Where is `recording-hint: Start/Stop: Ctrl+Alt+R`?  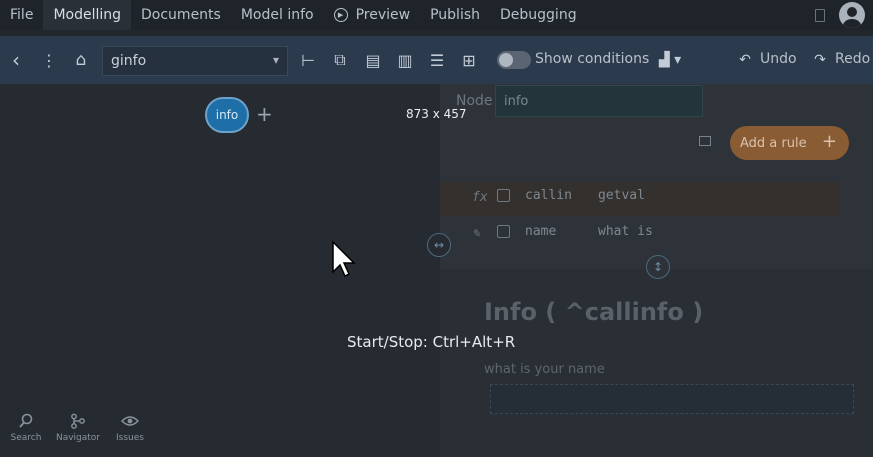 recording-hint: Start/Stop: Ctrl+Alt+R is located at coordinates (431, 342).